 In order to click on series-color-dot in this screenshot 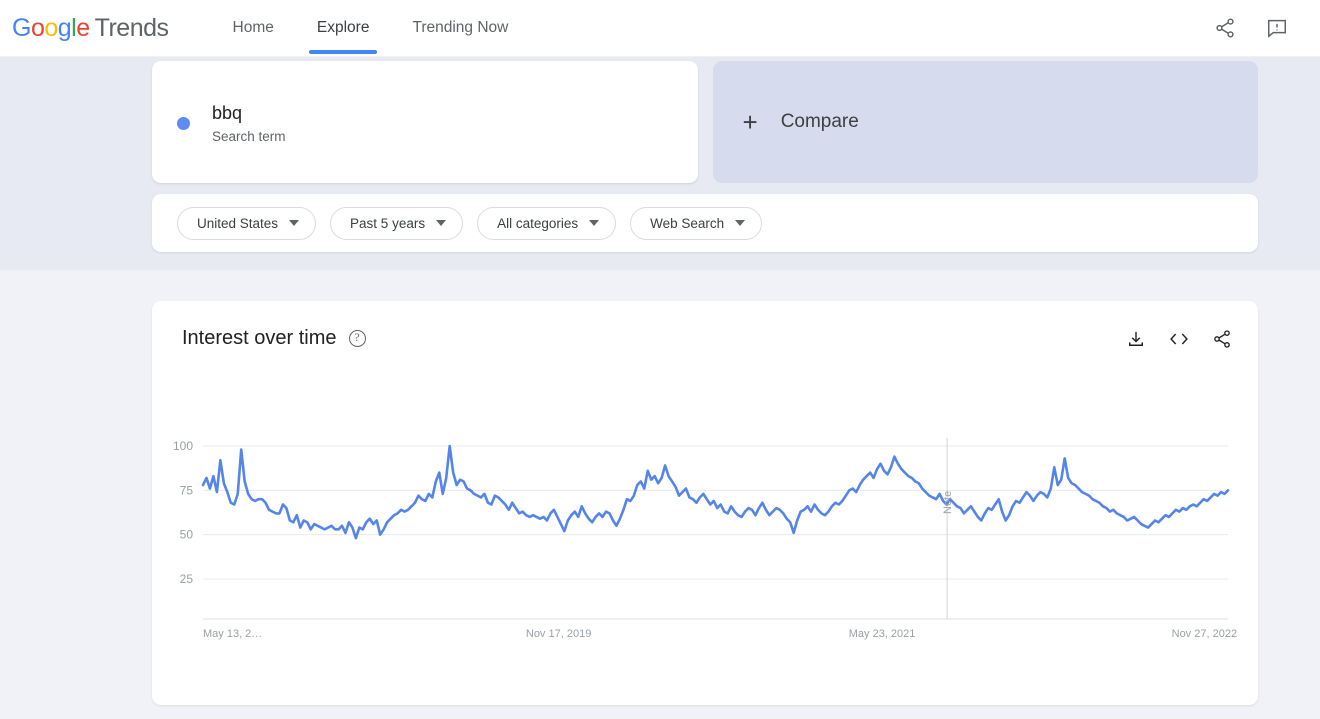, I will do `click(183, 123)`.